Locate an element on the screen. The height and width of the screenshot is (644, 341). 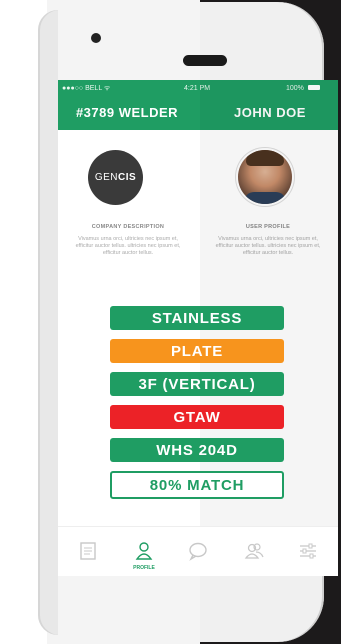
profile-icon is located at coordinates (144, 551).